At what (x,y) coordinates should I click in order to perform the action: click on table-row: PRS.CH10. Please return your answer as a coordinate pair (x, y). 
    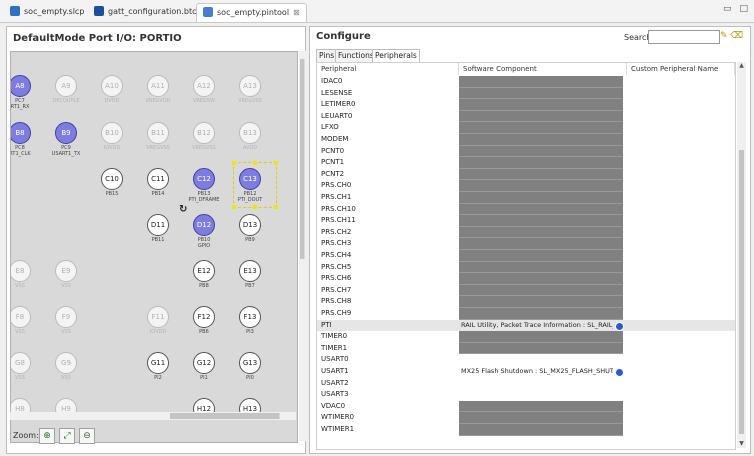
    Looking at the image, I should click on (526, 209).